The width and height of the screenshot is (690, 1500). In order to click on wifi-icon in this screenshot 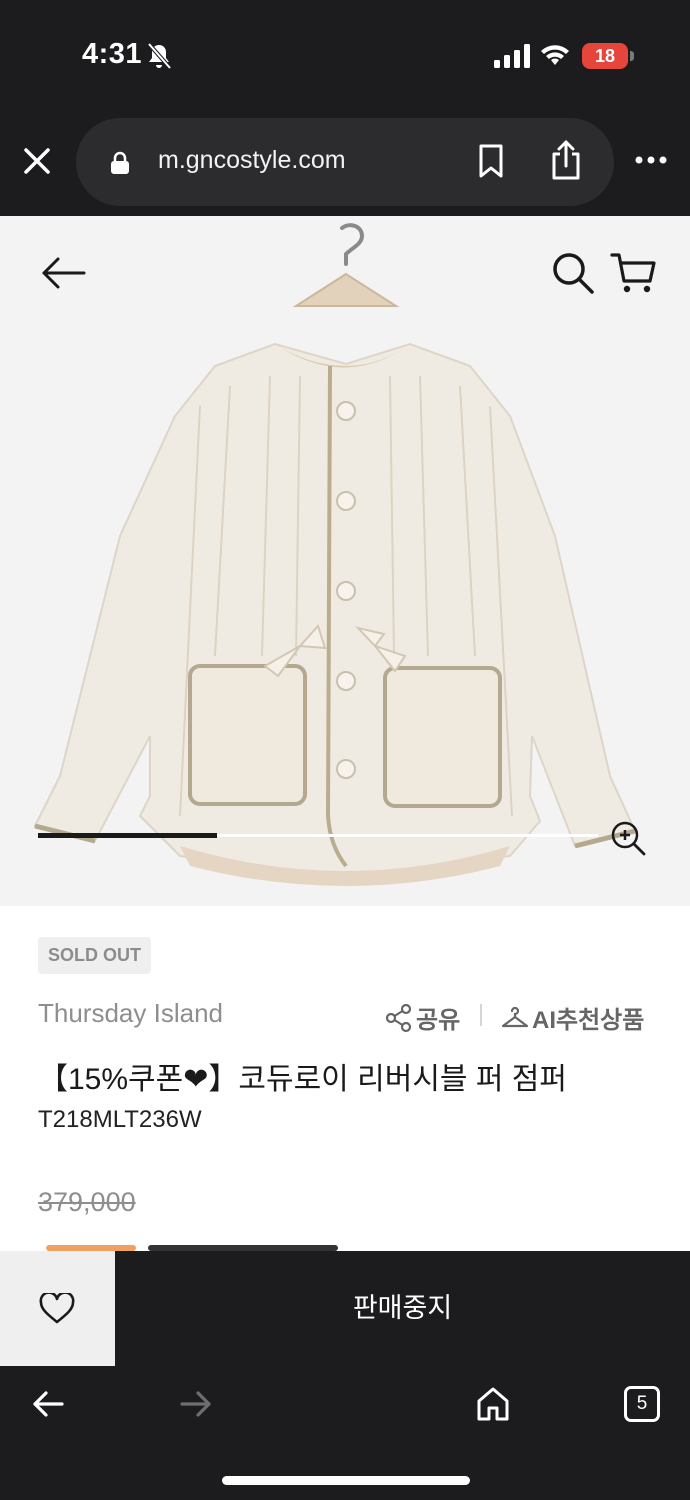, I will do `click(555, 55)`.